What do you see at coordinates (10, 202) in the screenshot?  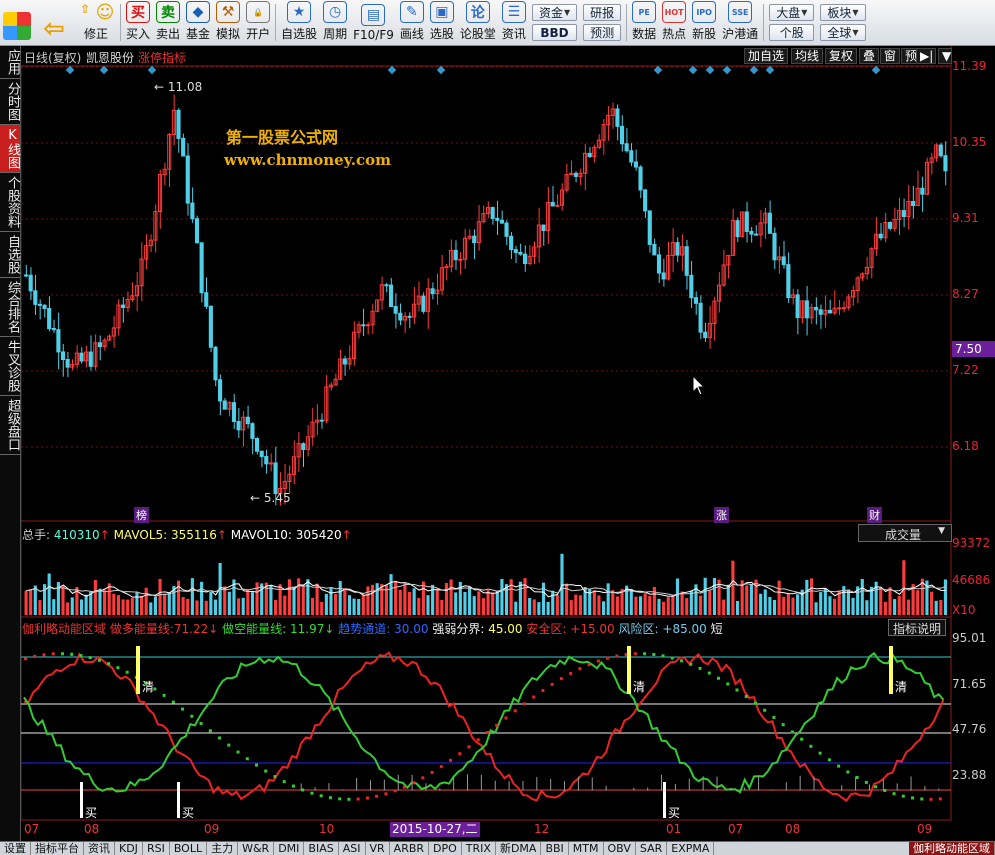 I see `sidebar-tab-3: 个股资料` at bounding box center [10, 202].